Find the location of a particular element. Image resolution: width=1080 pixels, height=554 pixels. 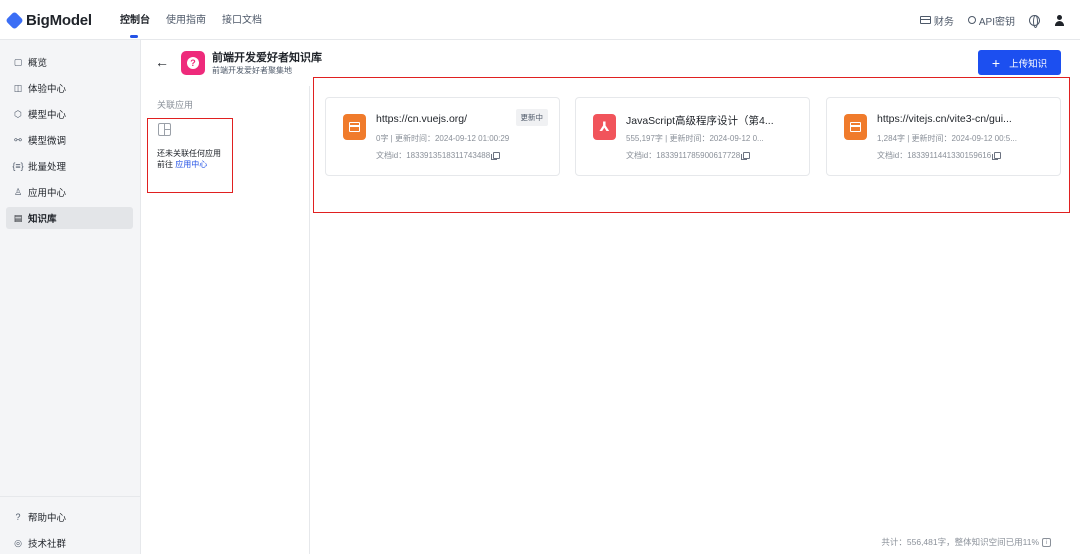

no-apps-text: 还未关联任何应用 is located at coordinates (189, 153).